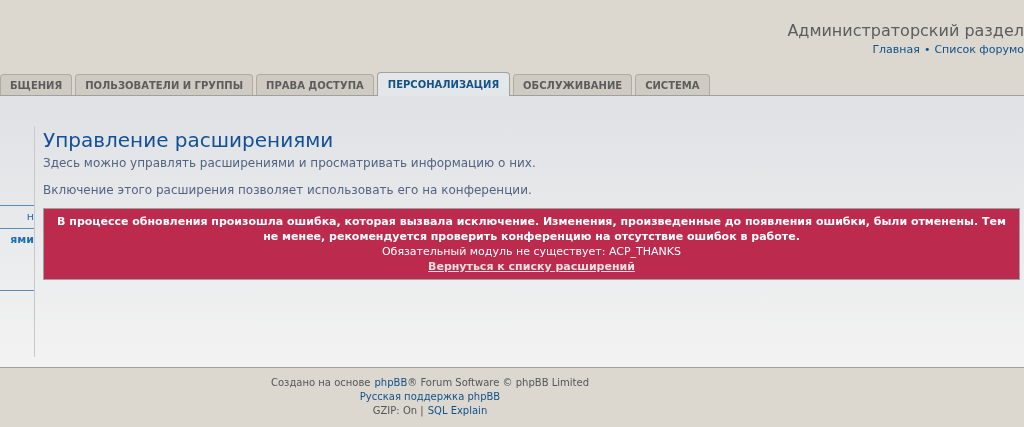 The image size is (1024, 427). Describe the element at coordinates (531, 266) in the screenshot. I see `back-link: Вернуться к списку расширений` at that location.